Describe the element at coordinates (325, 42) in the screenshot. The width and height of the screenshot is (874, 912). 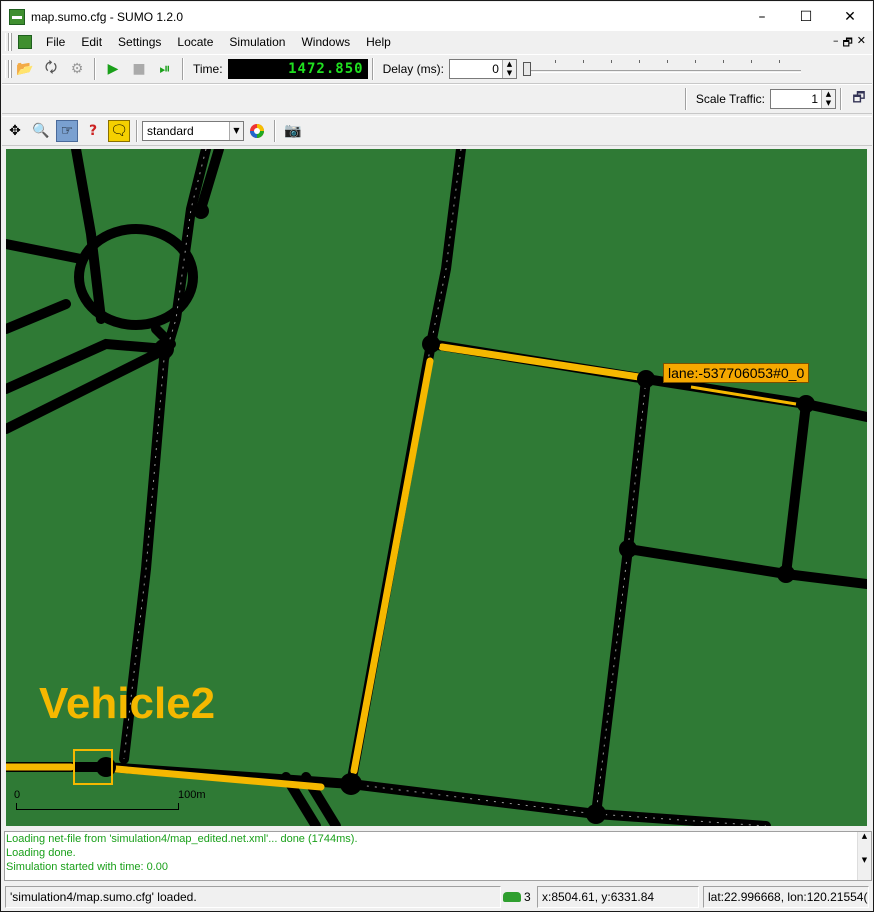
I see `menu-windows: Windows` at that location.